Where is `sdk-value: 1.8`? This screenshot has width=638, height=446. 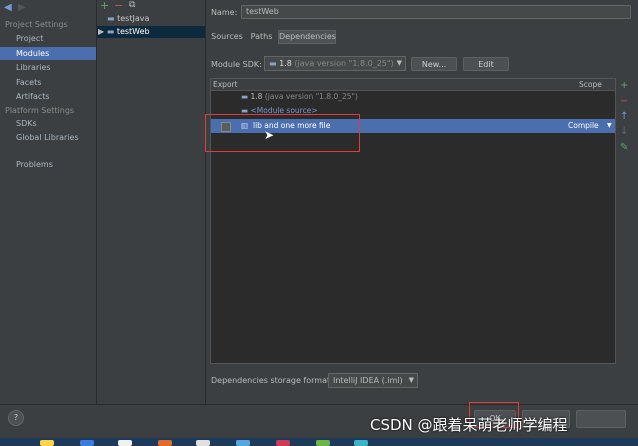 sdk-value: 1.8 is located at coordinates (285, 63).